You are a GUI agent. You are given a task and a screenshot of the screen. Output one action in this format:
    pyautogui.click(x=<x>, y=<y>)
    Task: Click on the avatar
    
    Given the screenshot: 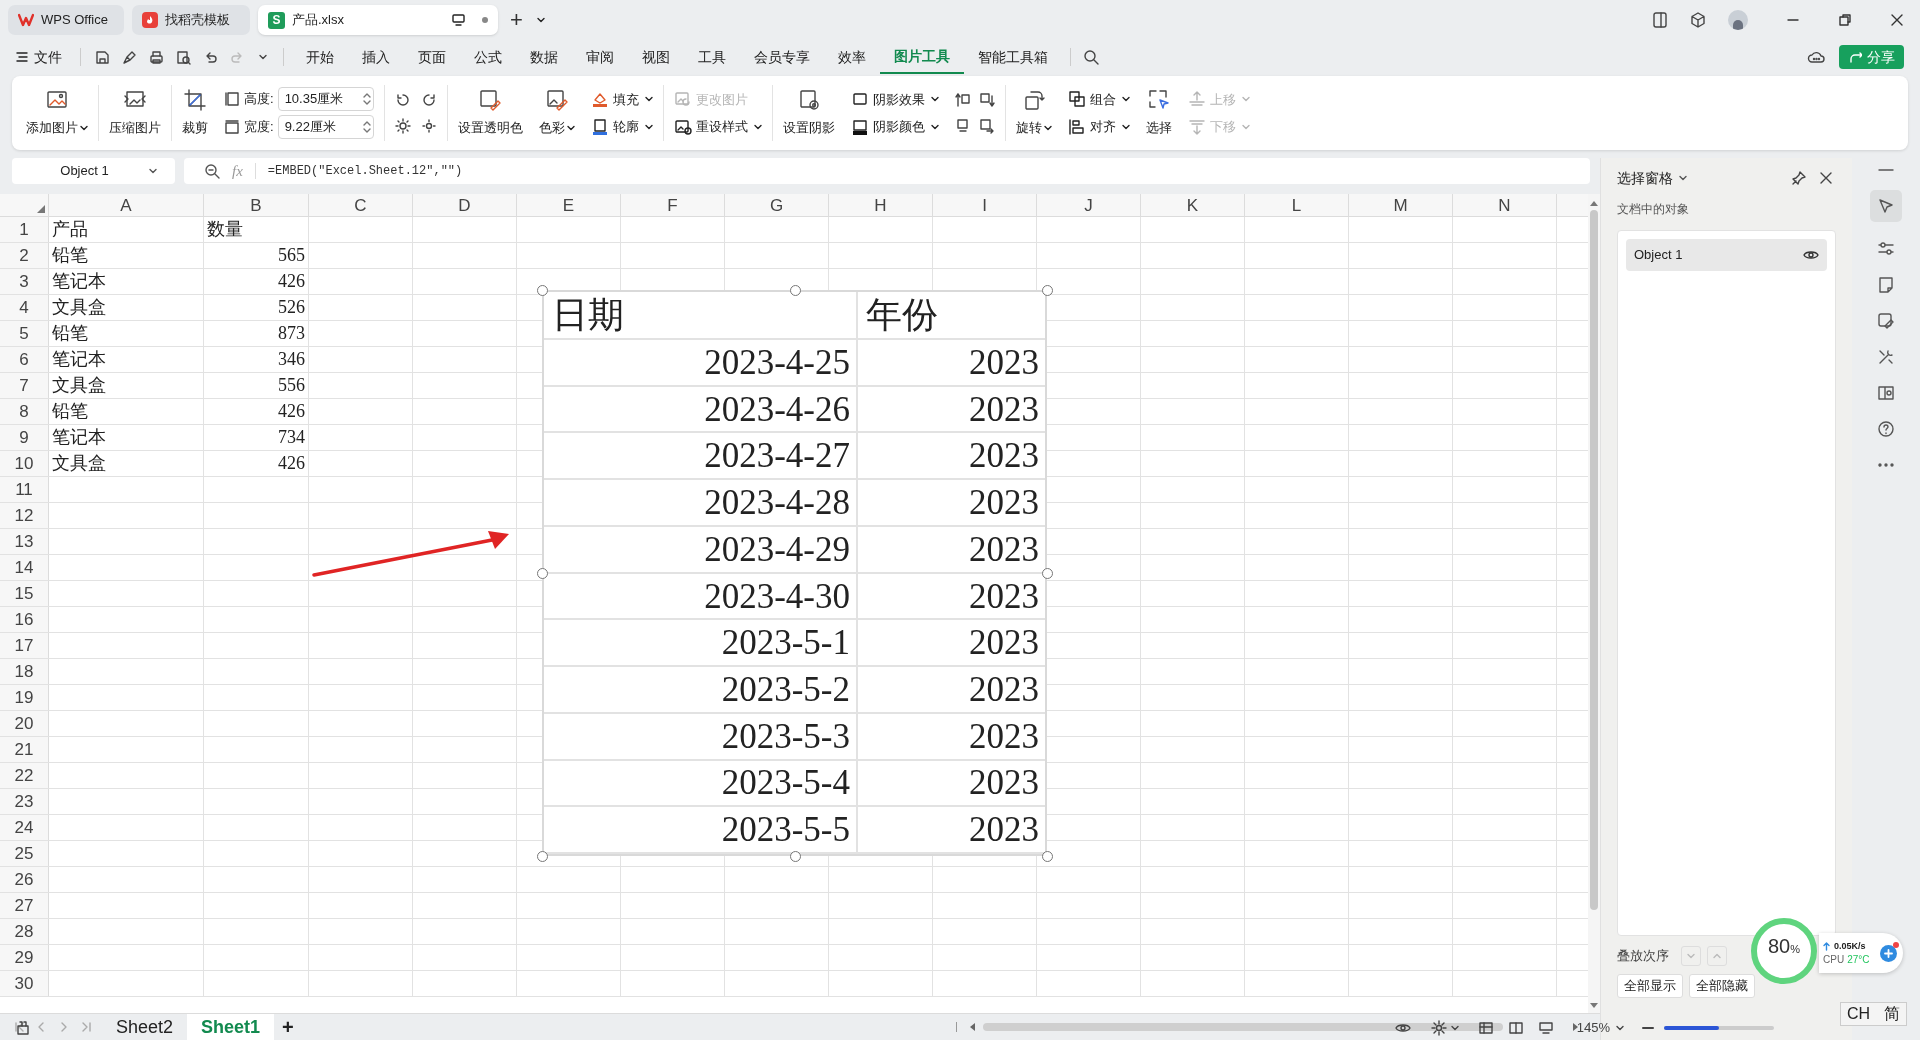 What is the action you would take?
    pyautogui.click(x=1738, y=20)
    